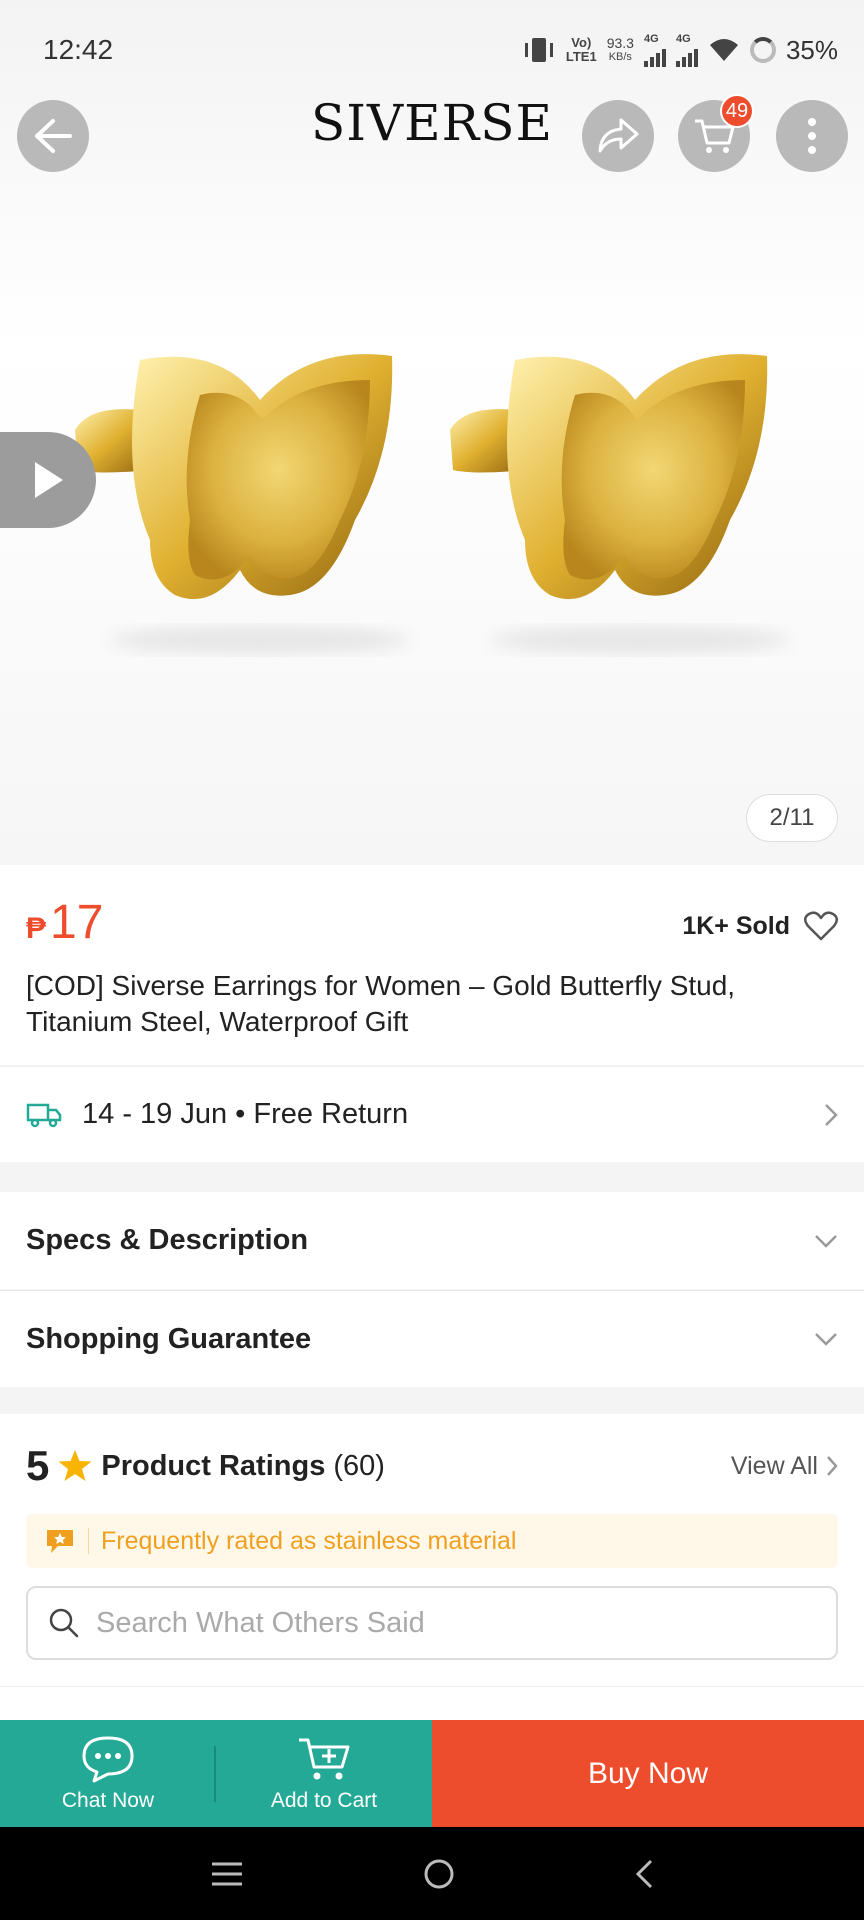  What do you see at coordinates (38, 1465) in the screenshot?
I see `rating-score: 5` at bounding box center [38, 1465].